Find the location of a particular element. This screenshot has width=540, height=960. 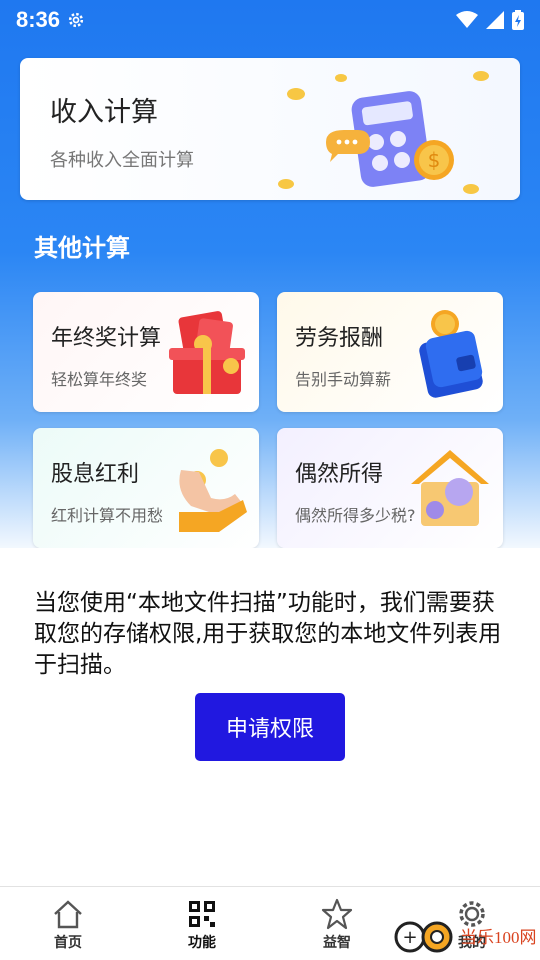

watermark-text: 当乐100网 is located at coordinates (498, 937).